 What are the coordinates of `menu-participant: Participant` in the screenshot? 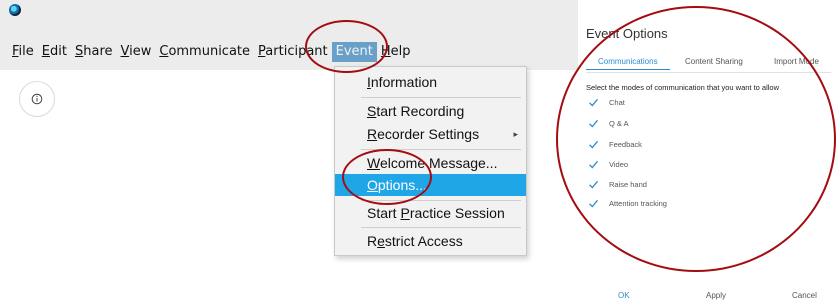 It's located at (293, 52).